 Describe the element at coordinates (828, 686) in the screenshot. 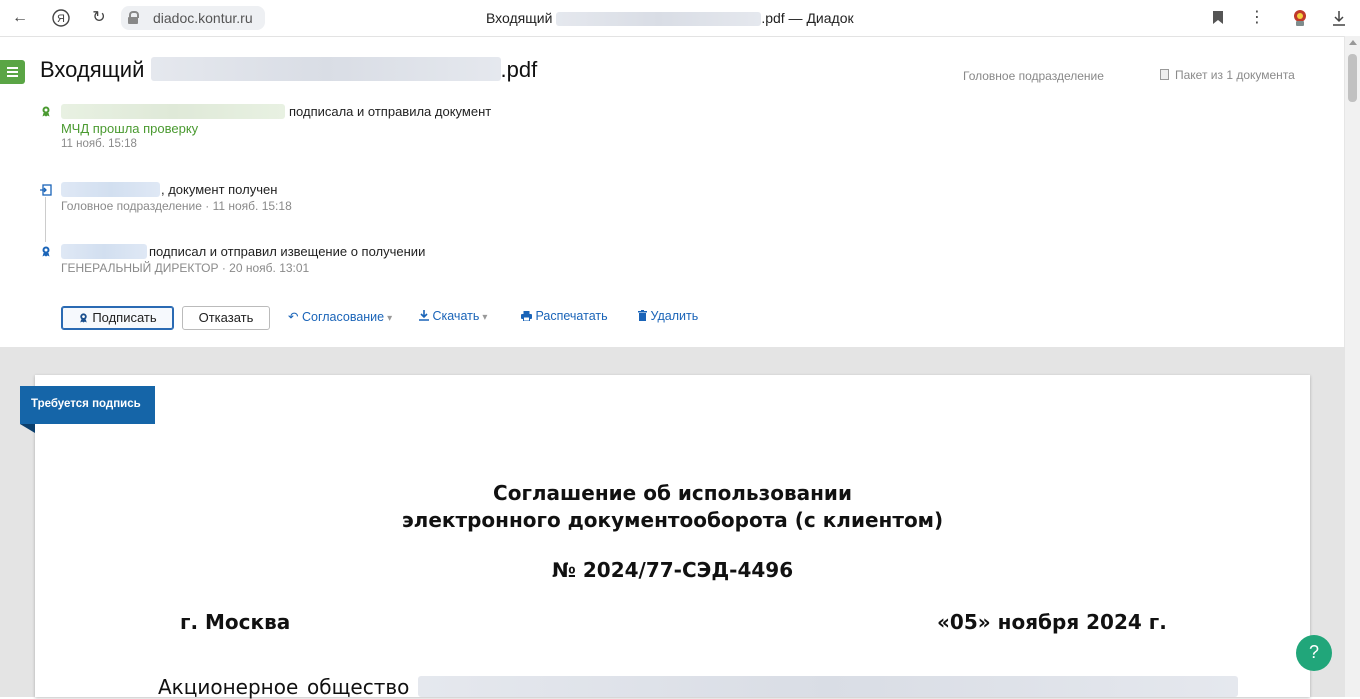

I see `redacted-company-name` at that location.